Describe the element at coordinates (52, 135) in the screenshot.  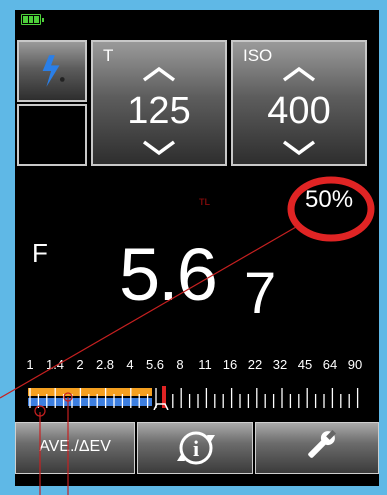
I see `empty-slot` at that location.